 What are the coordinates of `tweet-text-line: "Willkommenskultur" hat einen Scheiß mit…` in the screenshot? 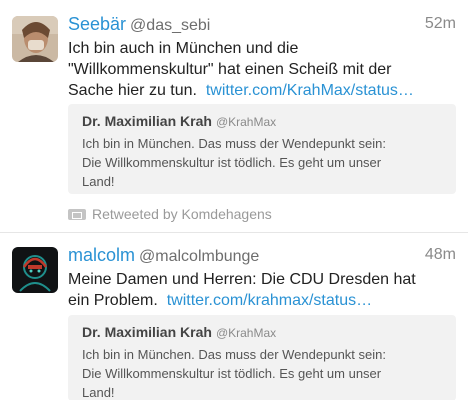 It's located at (230, 69).